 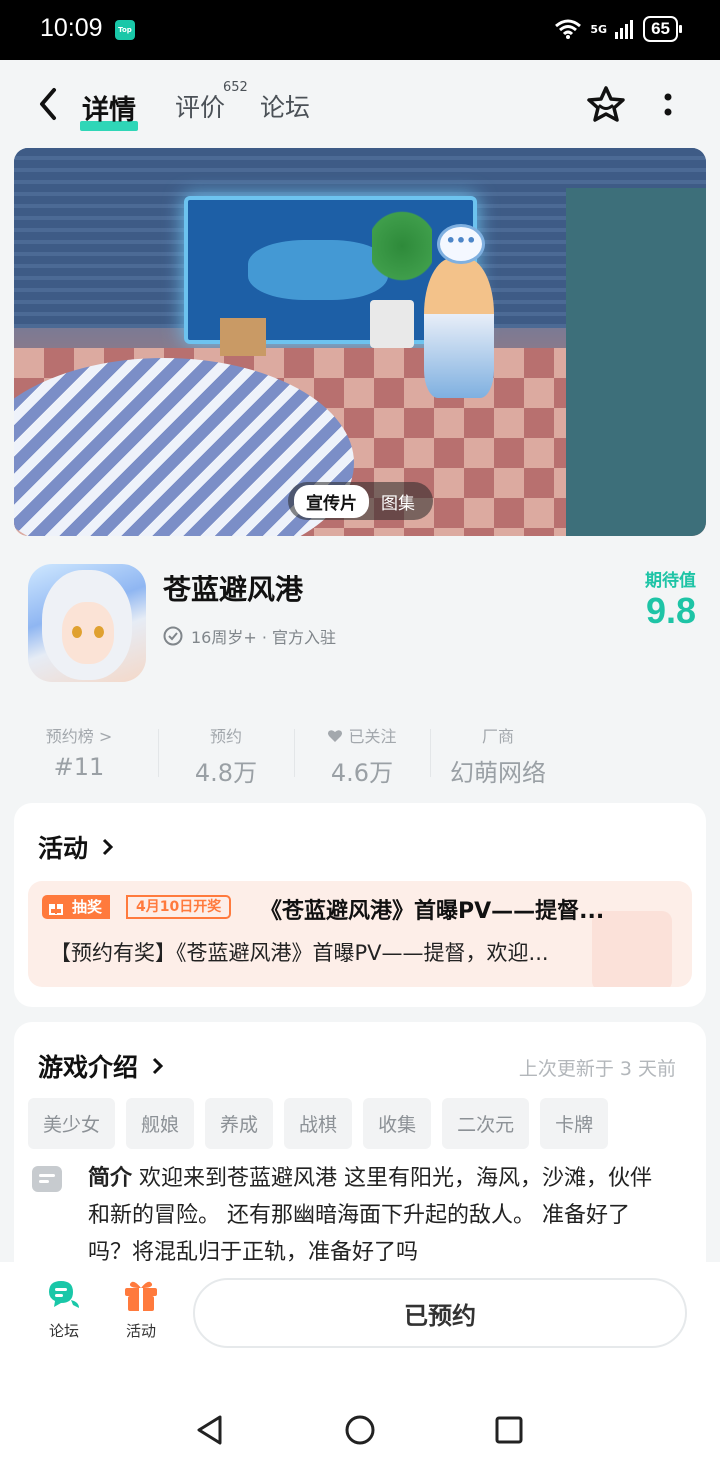 I want to click on battery-icon: 65, so click(x=662, y=29).